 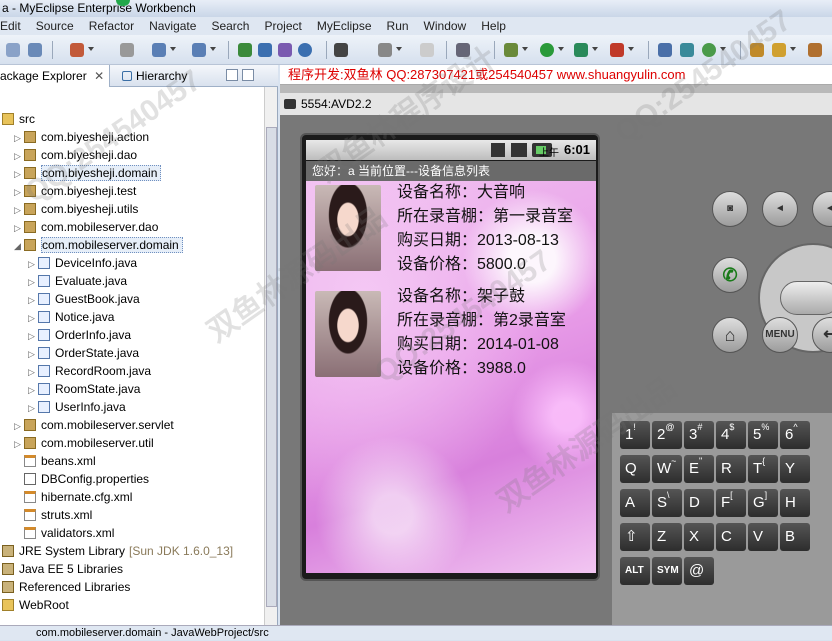 What do you see at coordinates (665, 50) in the screenshot?
I see `open-perspective-icon` at bounding box center [665, 50].